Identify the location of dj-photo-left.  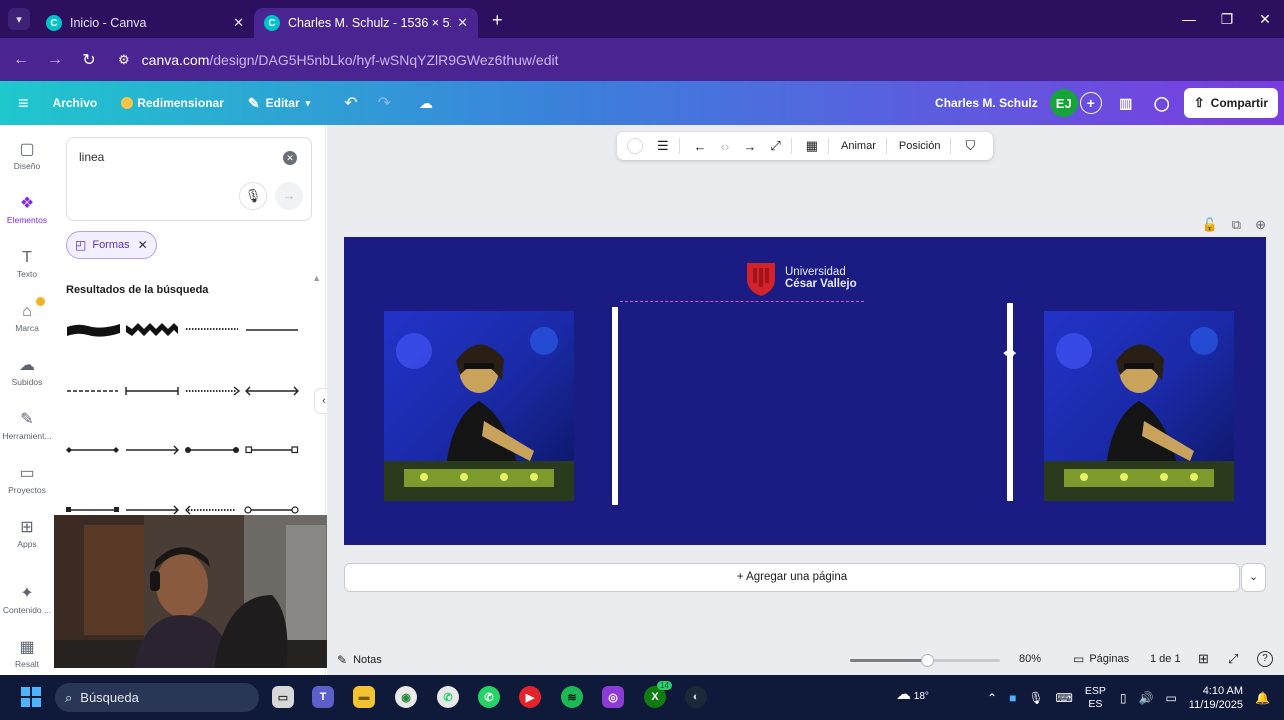
(479, 406).